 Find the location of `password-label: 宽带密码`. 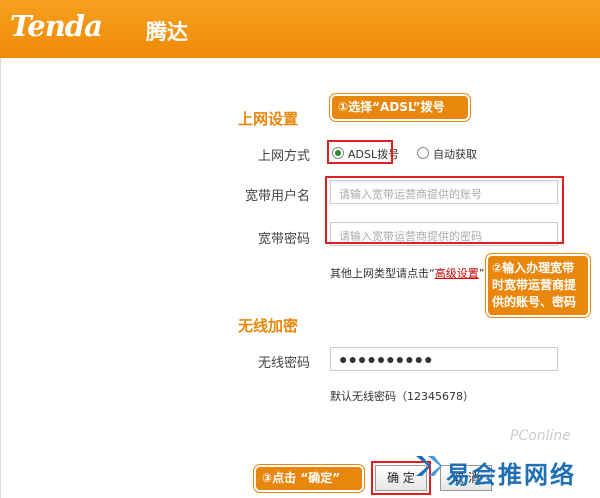

password-label: 宽带密码 is located at coordinates (283, 239).